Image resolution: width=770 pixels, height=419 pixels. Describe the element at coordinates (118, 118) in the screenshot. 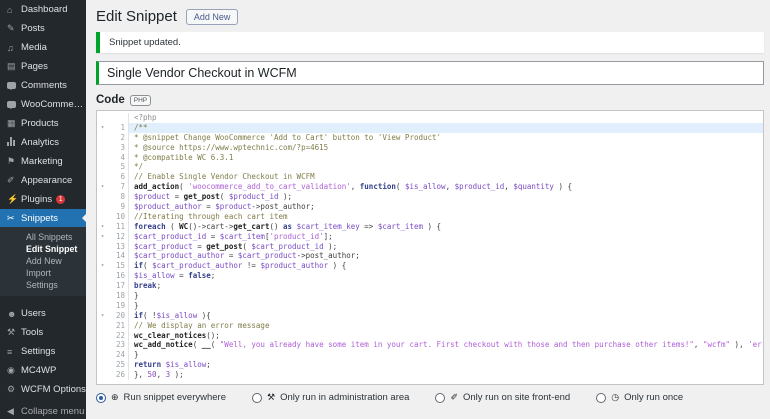

I see `line-number` at that location.